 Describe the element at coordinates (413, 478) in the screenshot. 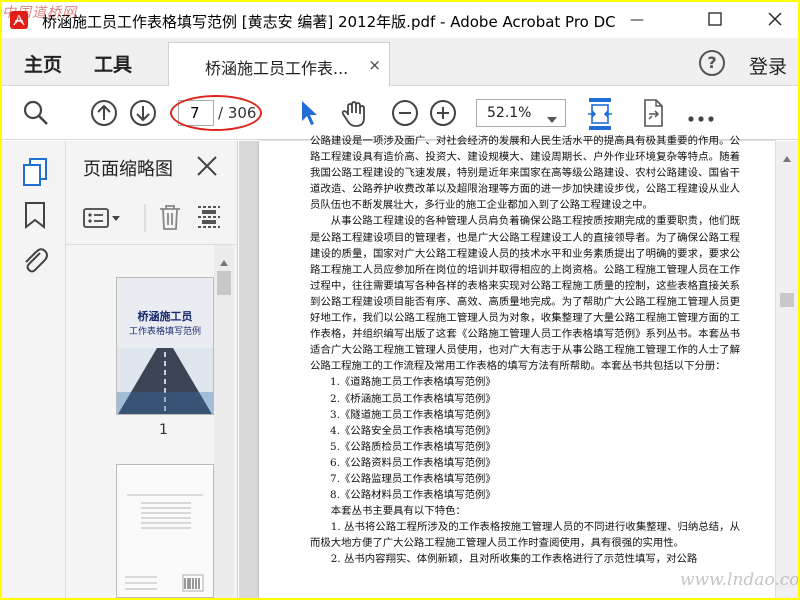

I see `list-item: 7.《公路监理员工作表格填写范例》` at that location.